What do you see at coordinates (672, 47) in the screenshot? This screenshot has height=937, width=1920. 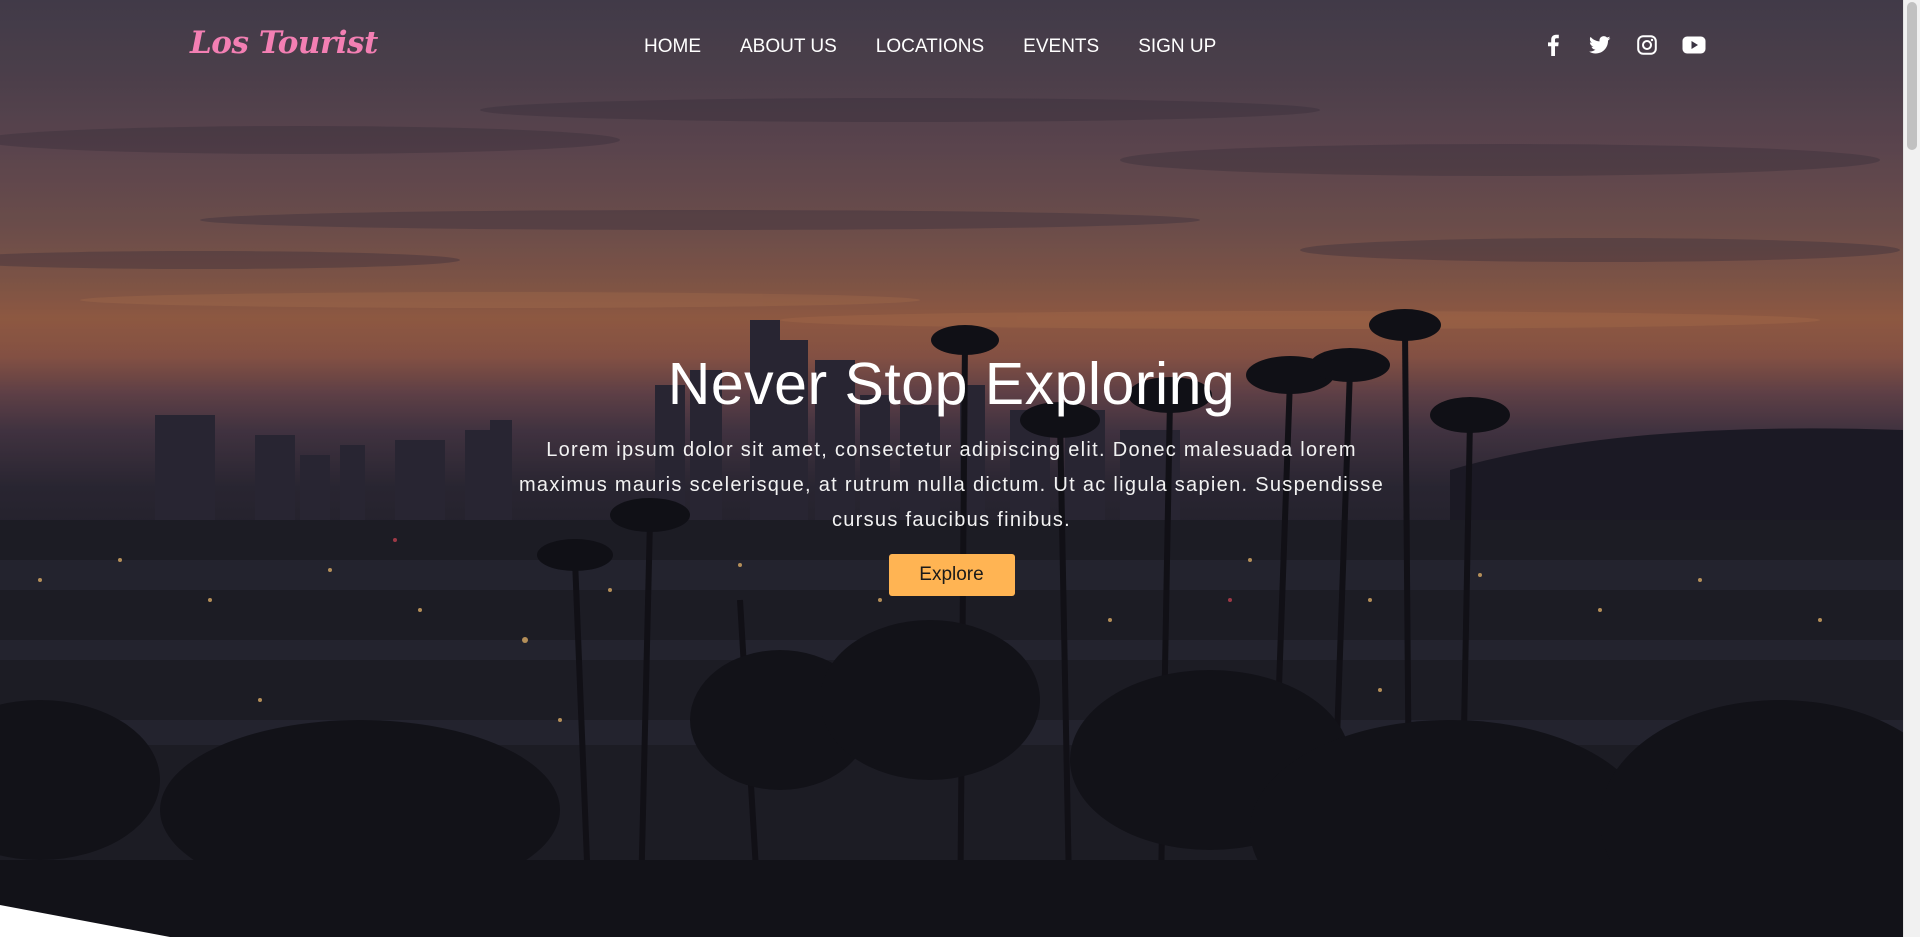 I see `nav-link-home: HOME` at bounding box center [672, 47].